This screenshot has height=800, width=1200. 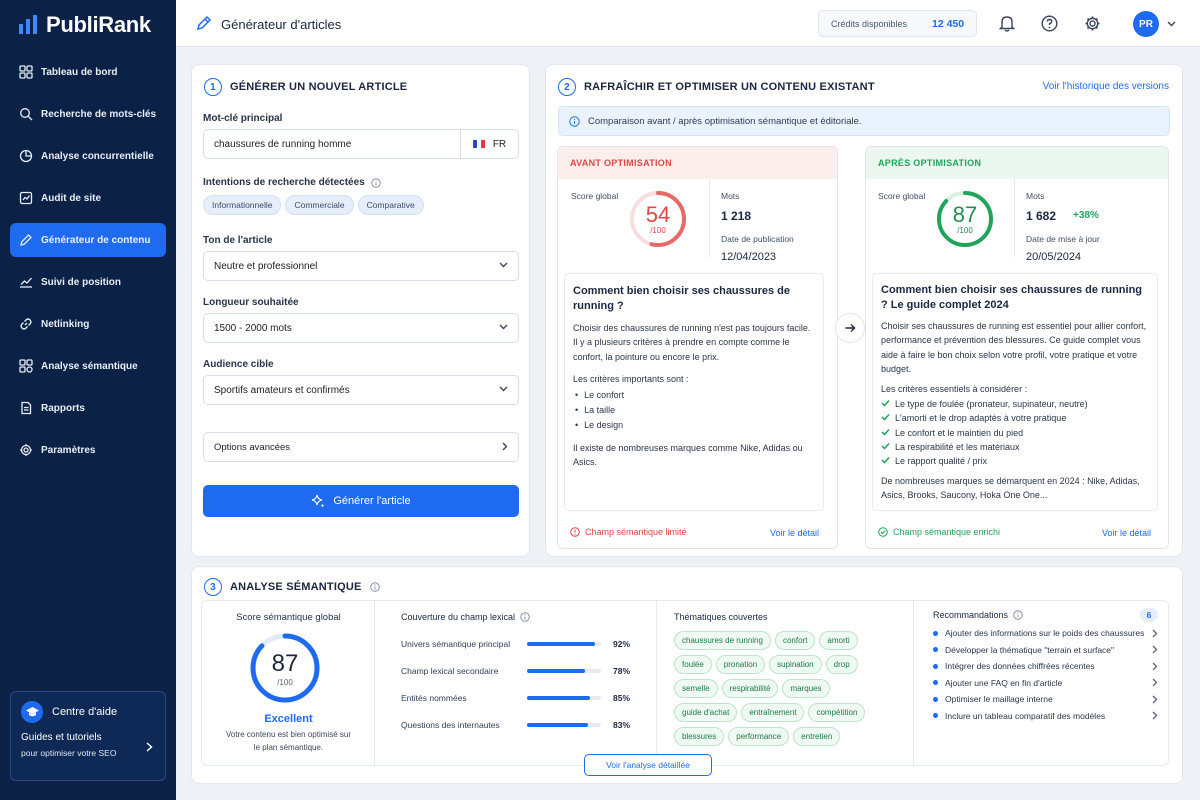 What do you see at coordinates (1049, 23) in the screenshot?
I see `help-icon` at bounding box center [1049, 23].